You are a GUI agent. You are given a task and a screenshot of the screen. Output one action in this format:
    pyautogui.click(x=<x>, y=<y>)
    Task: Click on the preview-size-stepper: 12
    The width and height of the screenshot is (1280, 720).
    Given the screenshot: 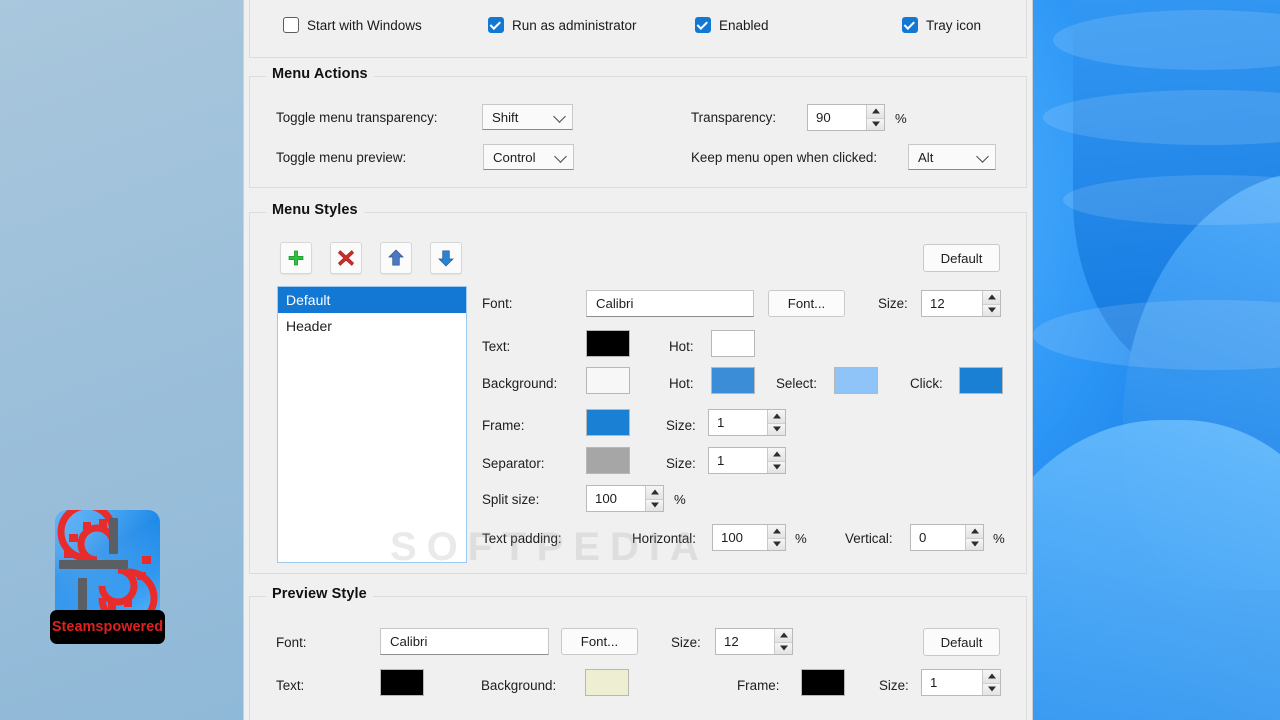 What is the action you would take?
    pyautogui.click(x=754, y=641)
    